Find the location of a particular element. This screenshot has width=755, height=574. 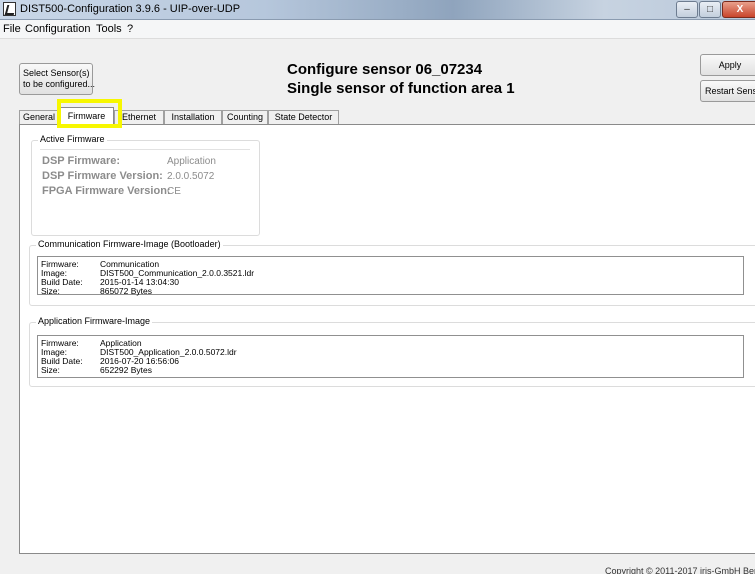

menu-bar: File Configuration Tools ? is located at coordinates (377, 29).